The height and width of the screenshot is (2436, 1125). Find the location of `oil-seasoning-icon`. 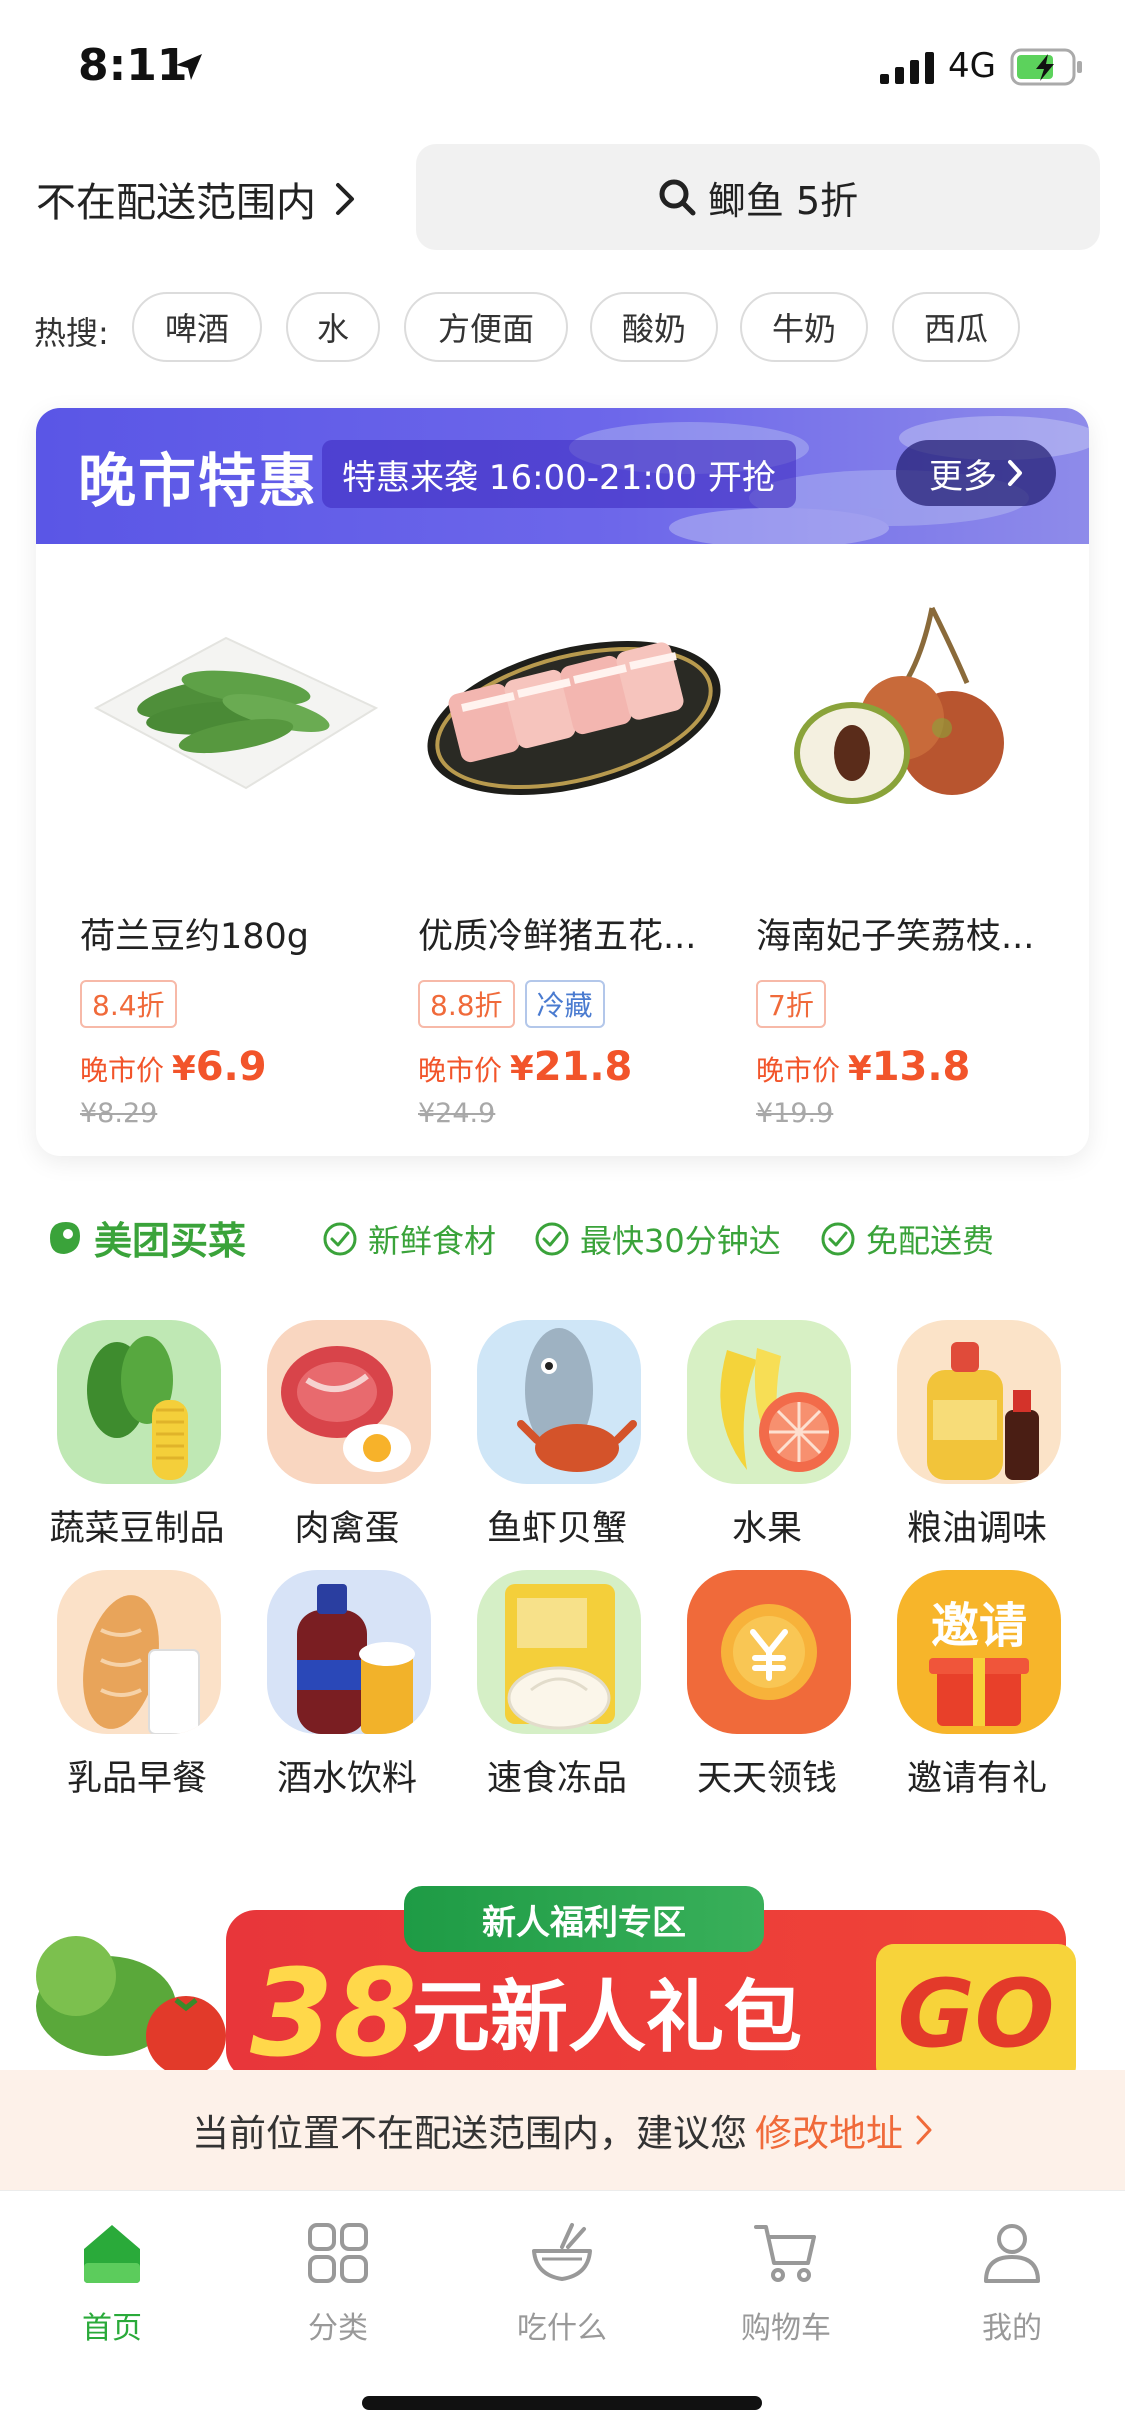

oil-seasoning-icon is located at coordinates (979, 1402).